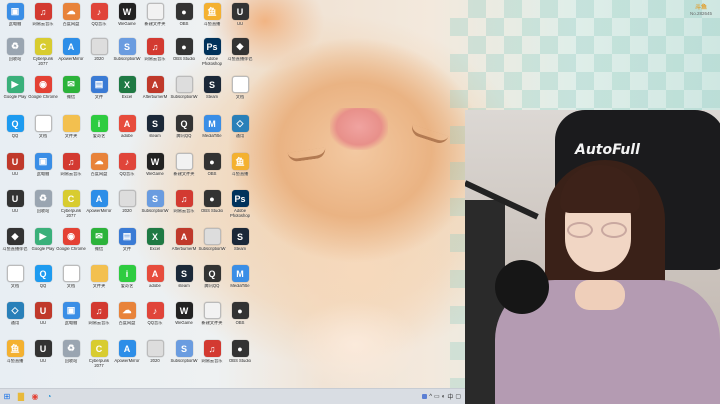  I want to click on windows-start-icon: ⊞, so click(7, 397).